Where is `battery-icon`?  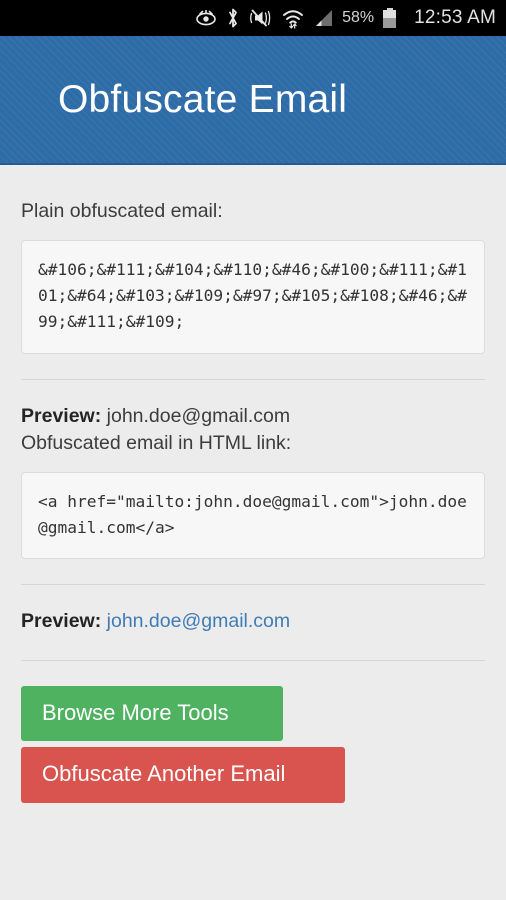 battery-icon is located at coordinates (390, 18).